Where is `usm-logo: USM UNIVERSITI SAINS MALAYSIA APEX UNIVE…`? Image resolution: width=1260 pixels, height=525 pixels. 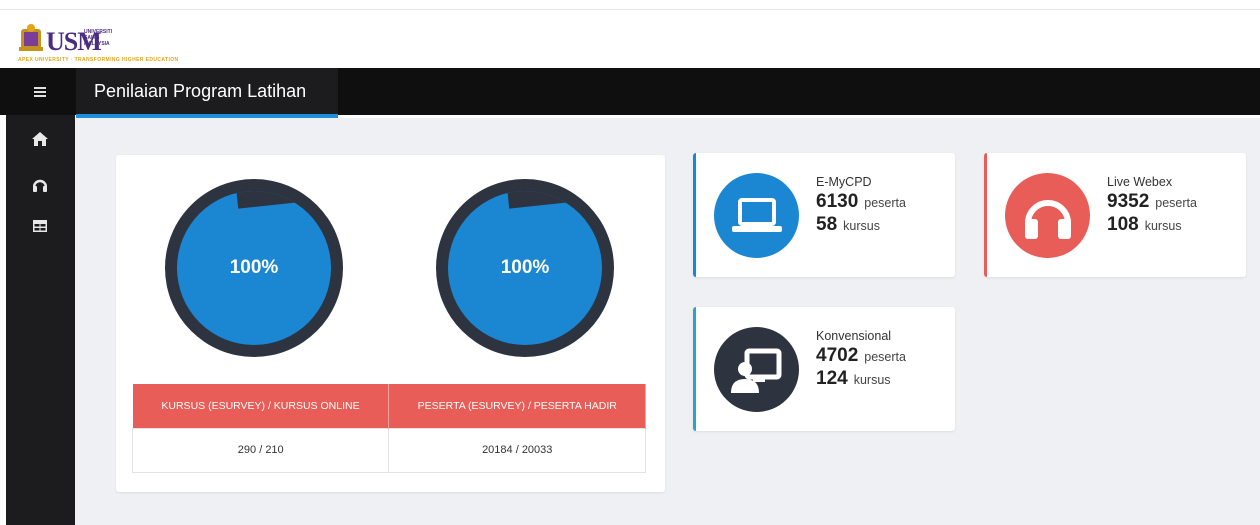
usm-logo: USM UNIVERSITI SAINS MALAYSIA APEX UNIVE… is located at coordinates (98, 45).